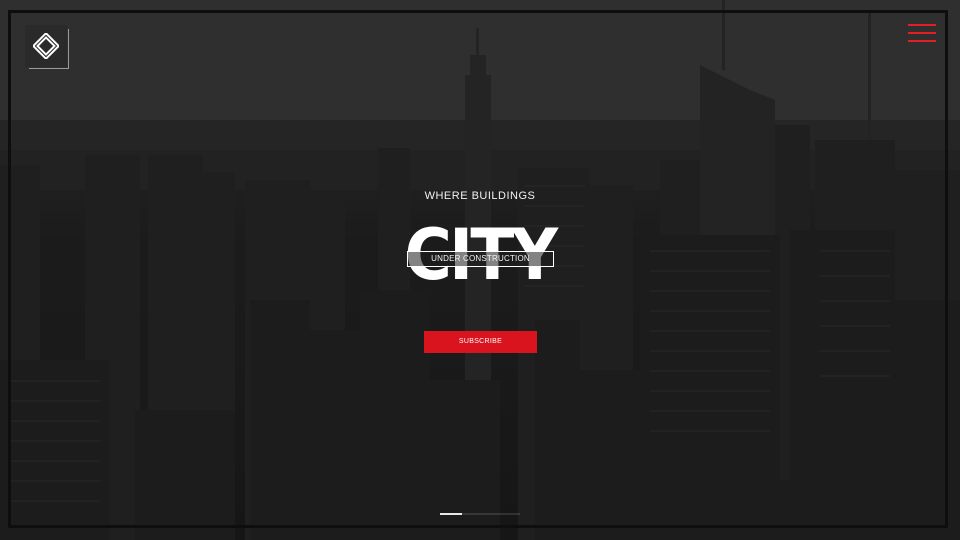 This screenshot has height=540, width=960. Describe the element at coordinates (480, 342) in the screenshot. I see `subscribe-button: SUBSCRIBE` at that location.